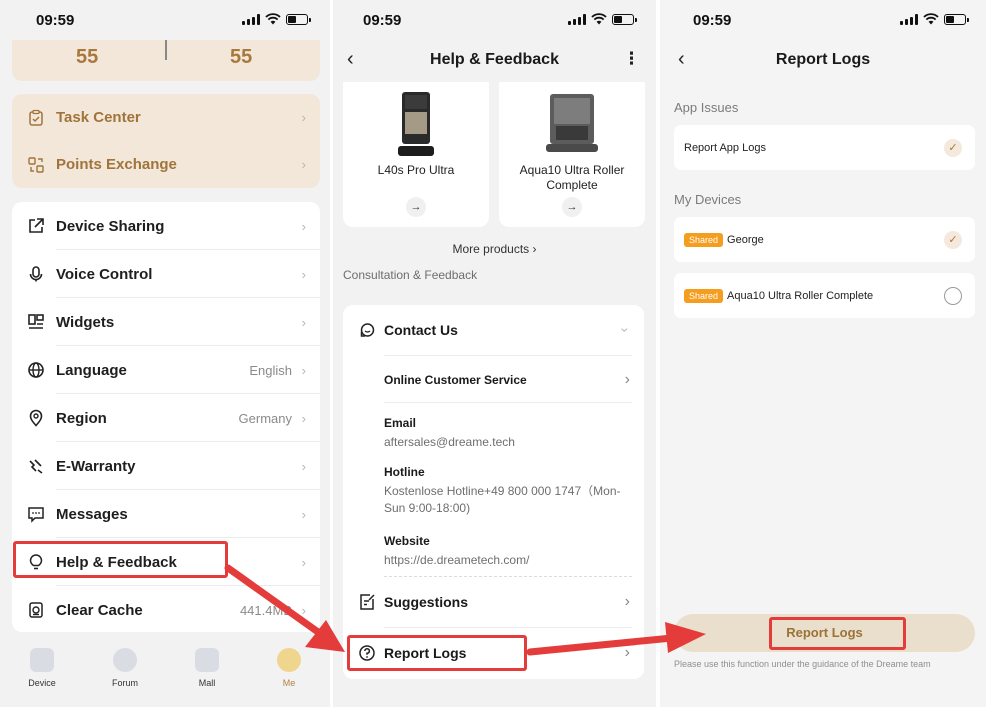 The width and height of the screenshot is (986, 707). I want to click on language-value: English, so click(270, 370).